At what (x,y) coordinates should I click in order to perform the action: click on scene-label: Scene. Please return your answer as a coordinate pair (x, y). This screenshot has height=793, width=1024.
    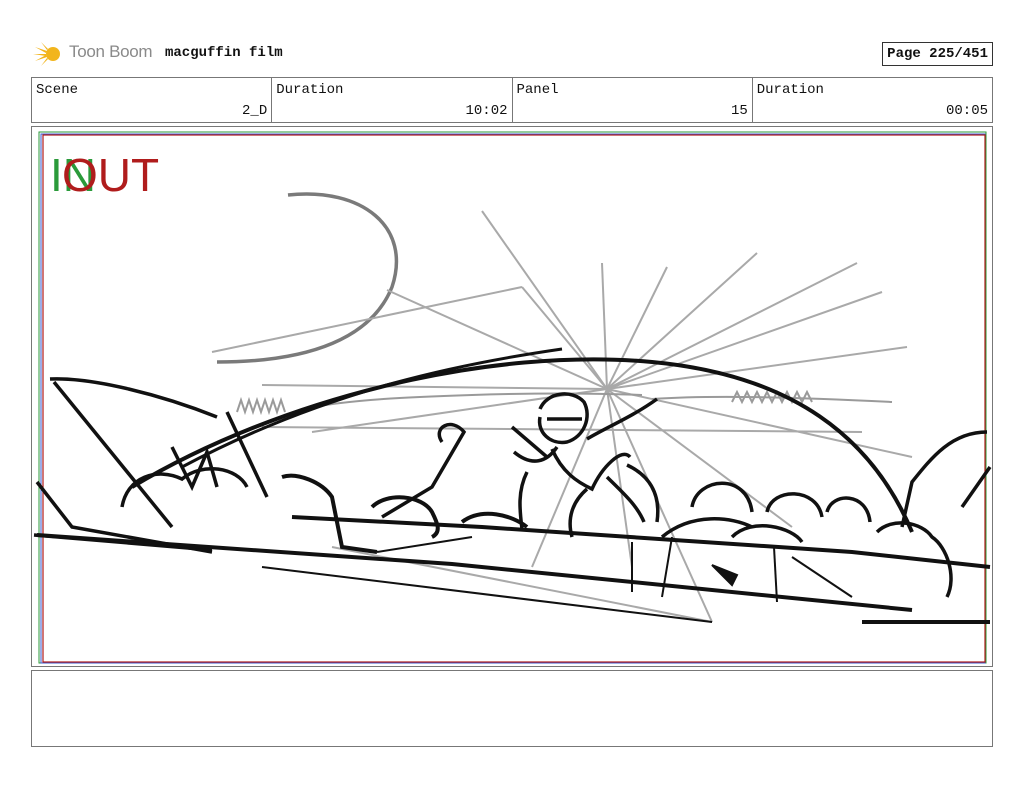
    Looking at the image, I should click on (57, 90).